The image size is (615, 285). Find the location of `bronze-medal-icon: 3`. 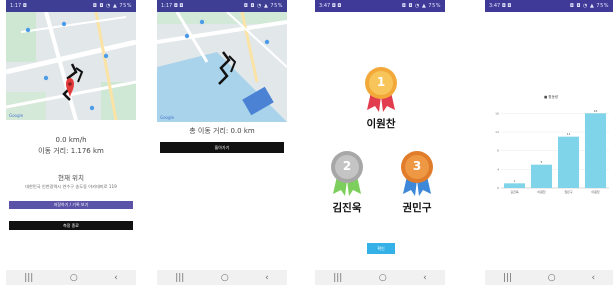

bronze-medal-icon: 3 is located at coordinates (417, 173).